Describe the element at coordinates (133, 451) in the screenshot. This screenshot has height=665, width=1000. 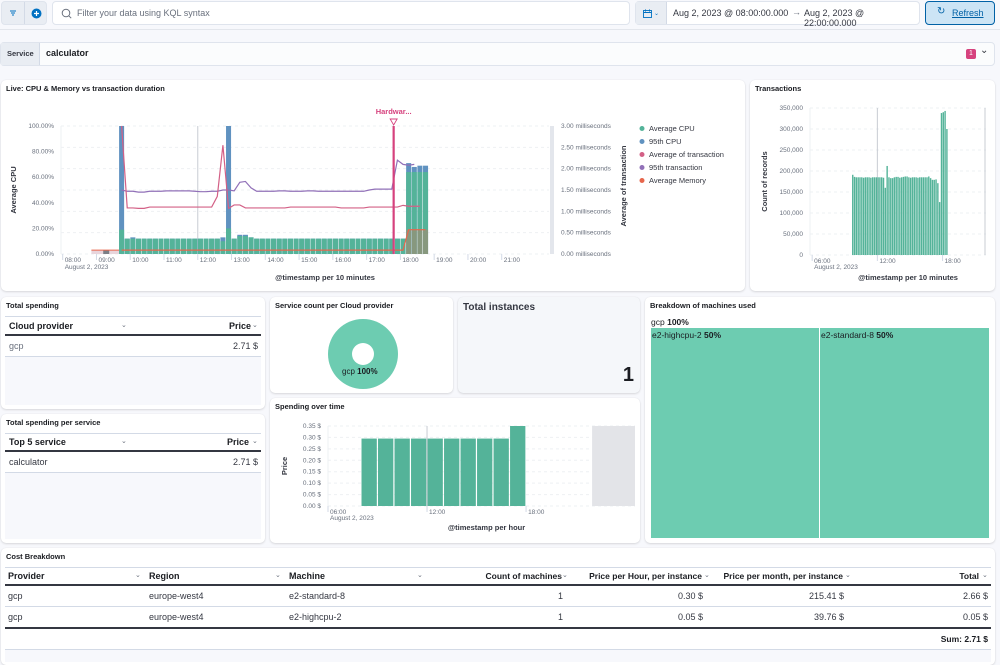
I see `header-divider` at that location.